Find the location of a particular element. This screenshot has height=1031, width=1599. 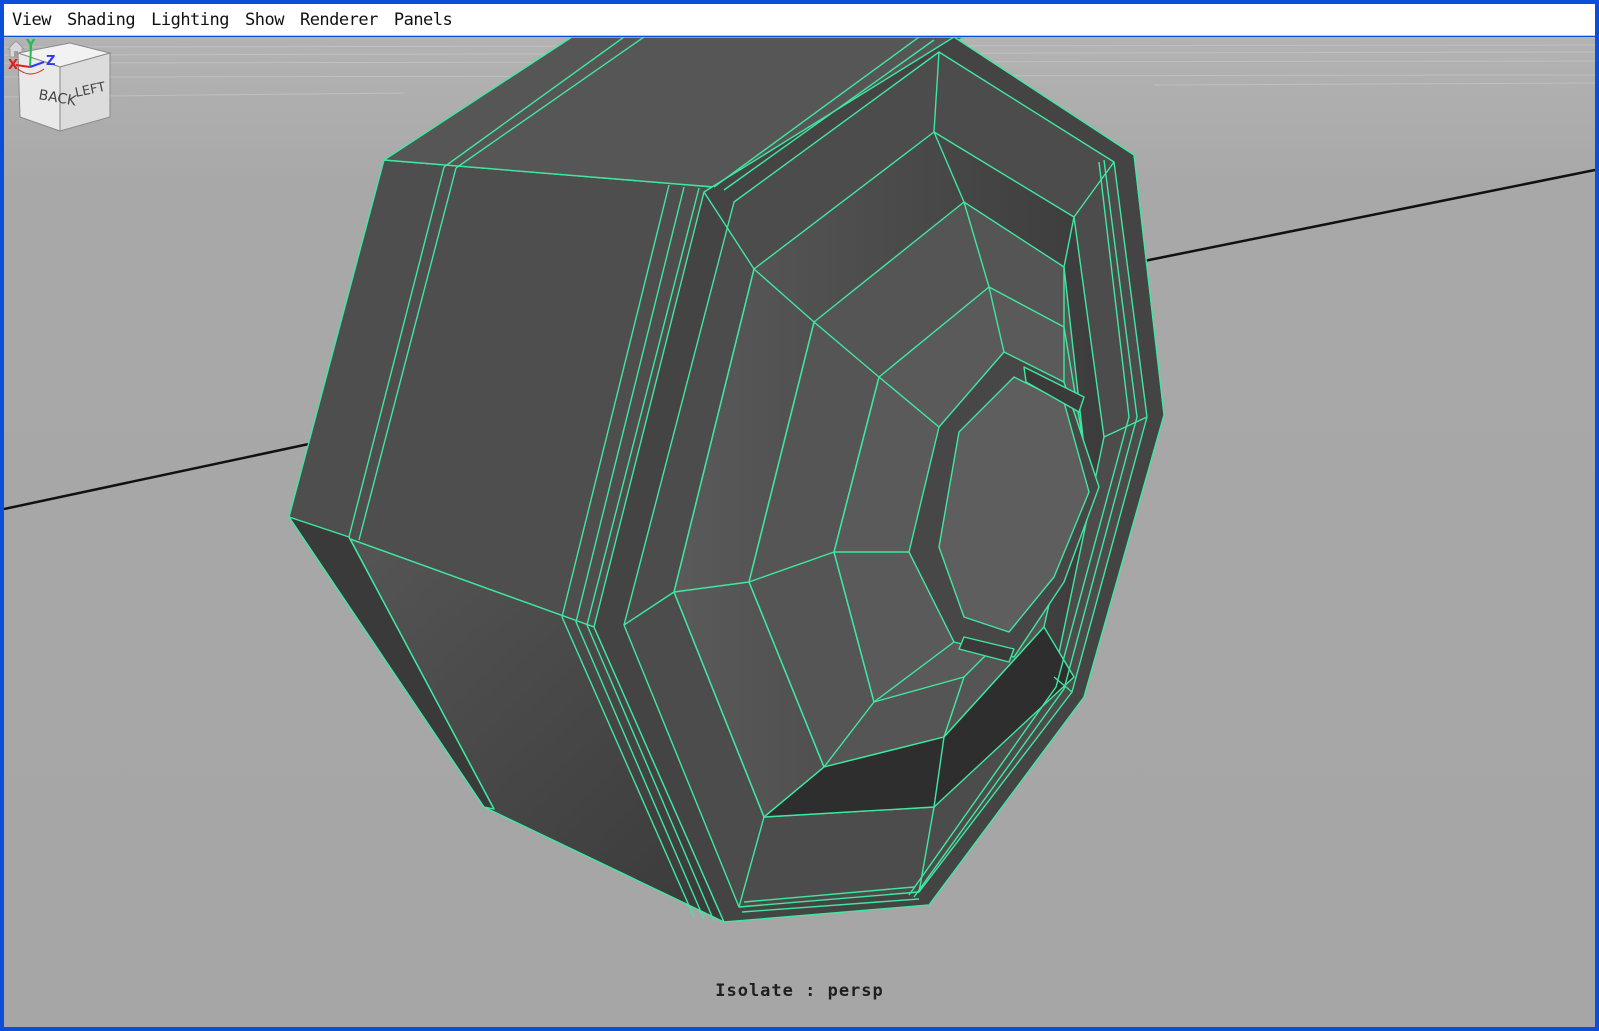

axis-y-label: Y is located at coordinates (30, 45).